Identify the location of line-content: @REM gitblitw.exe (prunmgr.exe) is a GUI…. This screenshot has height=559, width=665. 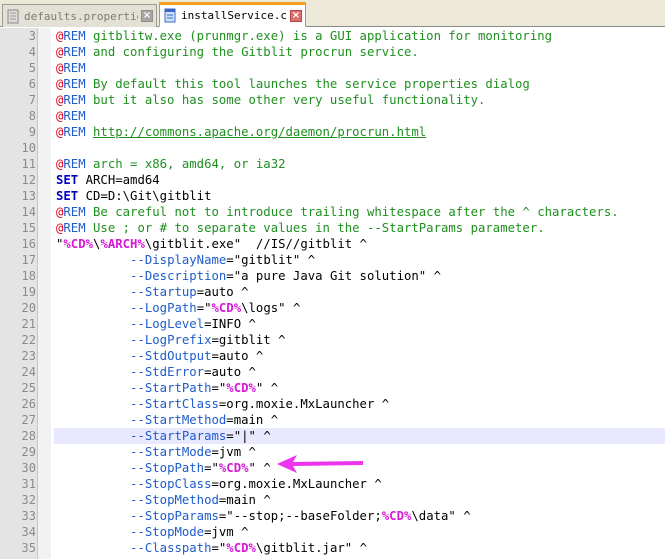
(359, 36).